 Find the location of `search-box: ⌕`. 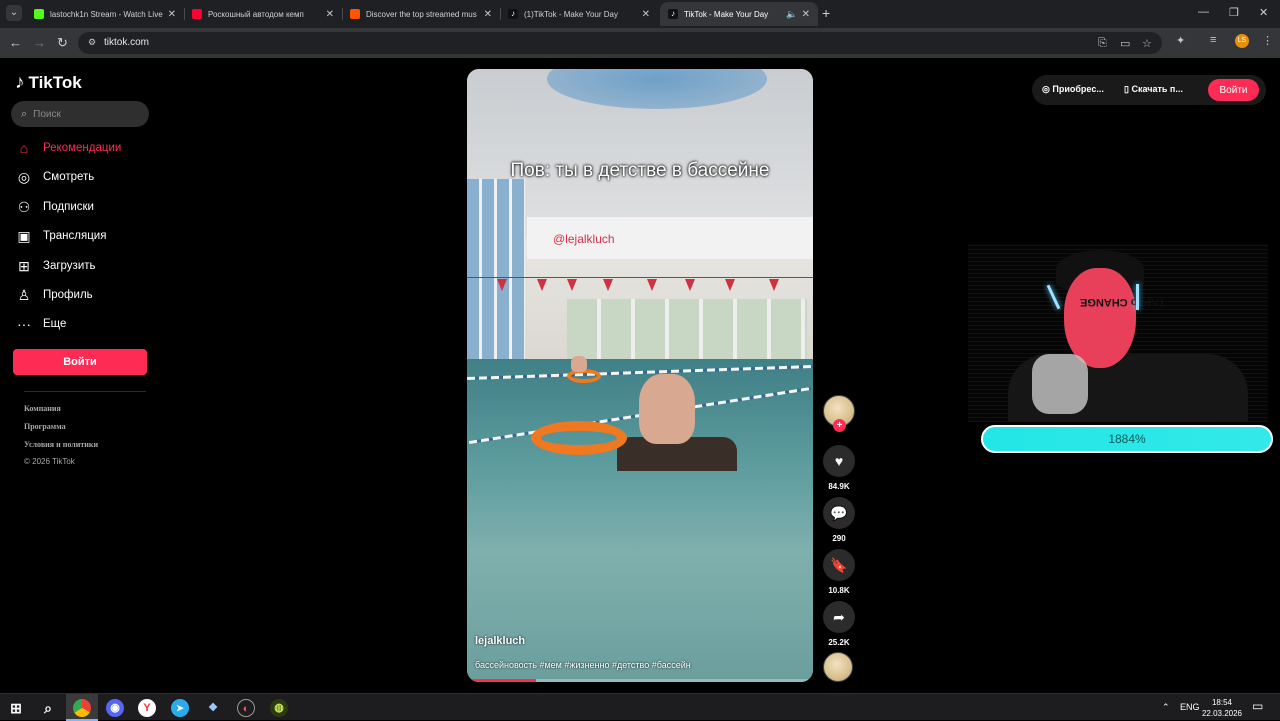

search-box: ⌕ is located at coordinates (80, 114).